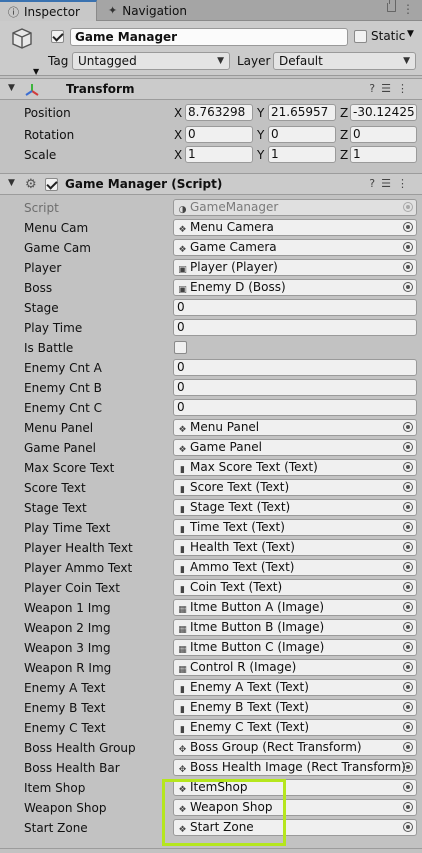  I want to click on transform-row: Position X 8.763298 Y 21.65957 Z -30.12425, so click(211, 113).